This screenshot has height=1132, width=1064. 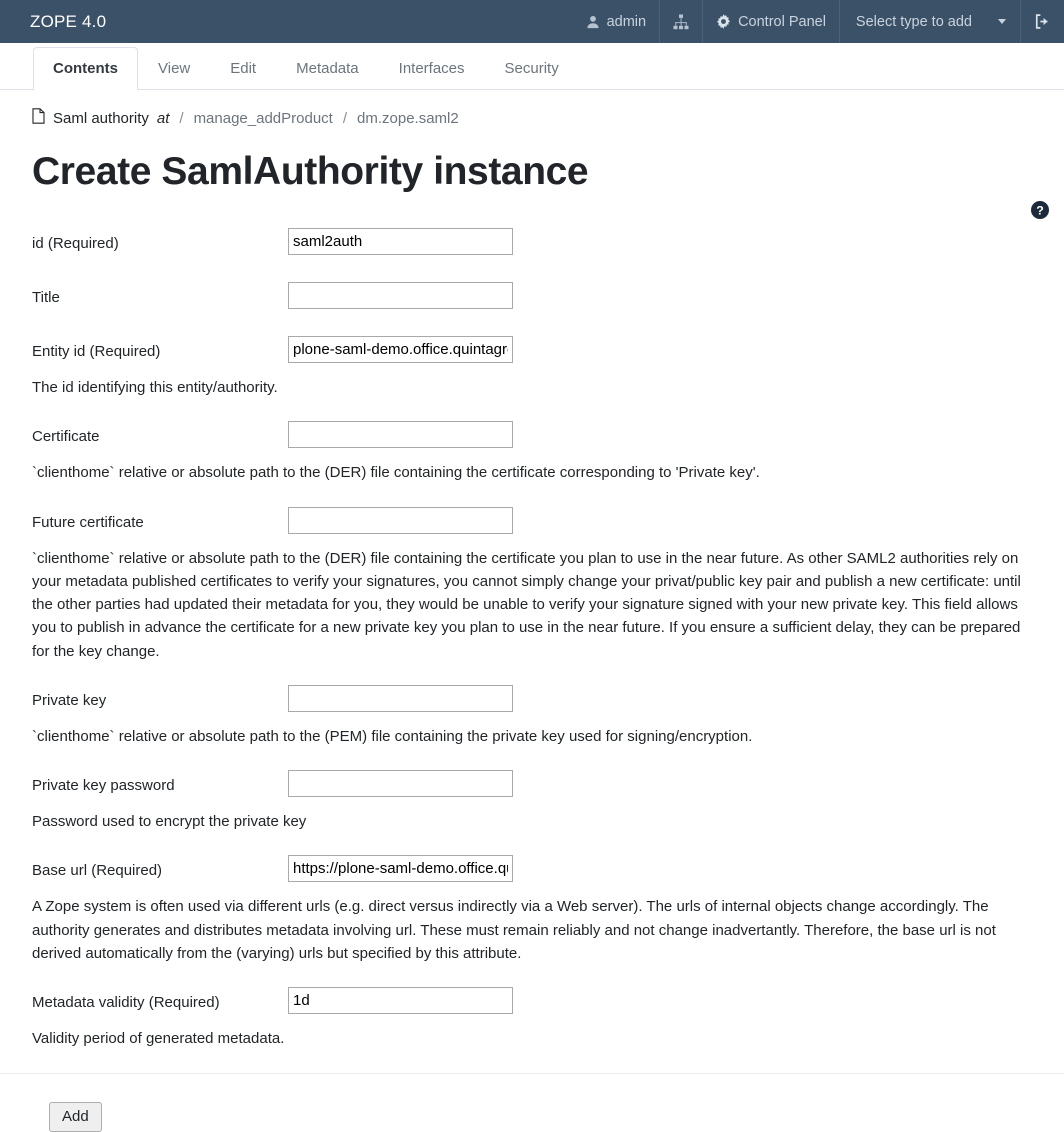 What do you see at coordinates (66, 437) in the screenshot?
I see `label-certificate: Certificate` at bounding box center [66, 437].